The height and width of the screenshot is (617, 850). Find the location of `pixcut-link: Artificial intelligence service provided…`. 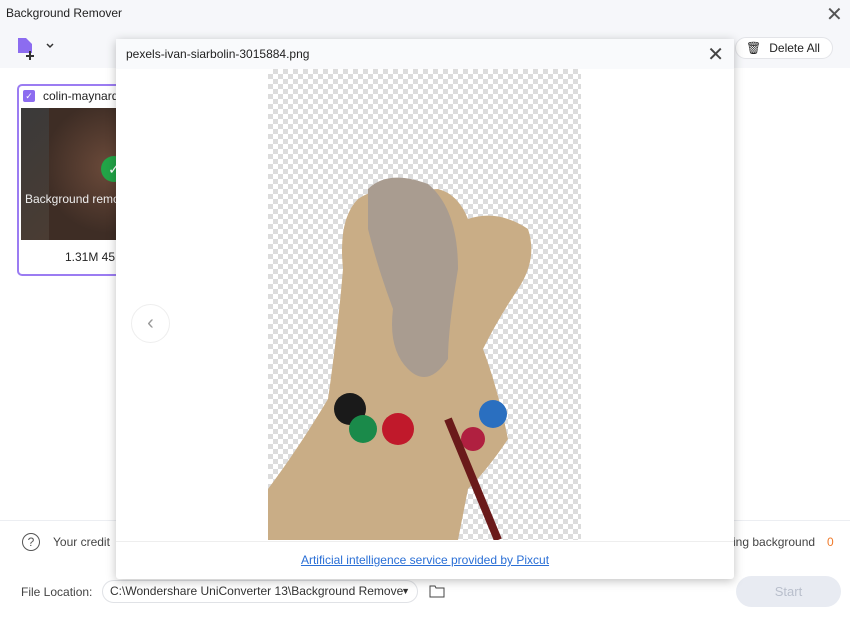

pixcut-link: Artificial intelligence service provided… is located at coordinates (425, 560).